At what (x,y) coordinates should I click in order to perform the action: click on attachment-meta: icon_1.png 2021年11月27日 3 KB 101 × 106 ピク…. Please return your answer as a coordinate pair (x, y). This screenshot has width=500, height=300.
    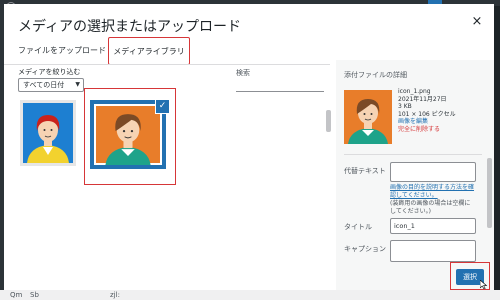
    Looking at the image, I should click on (427, 111).